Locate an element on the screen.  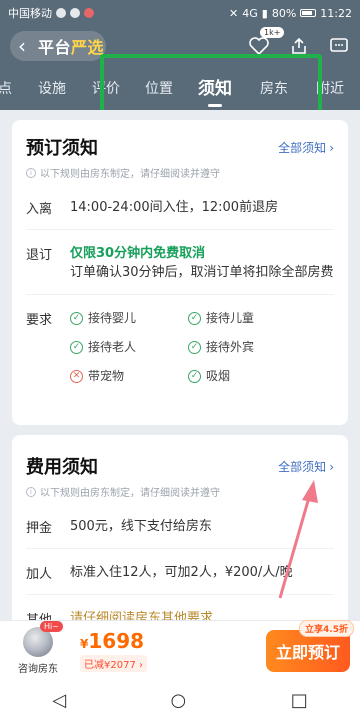
requirements-label: 要求 is located at coordinates (39, 320).